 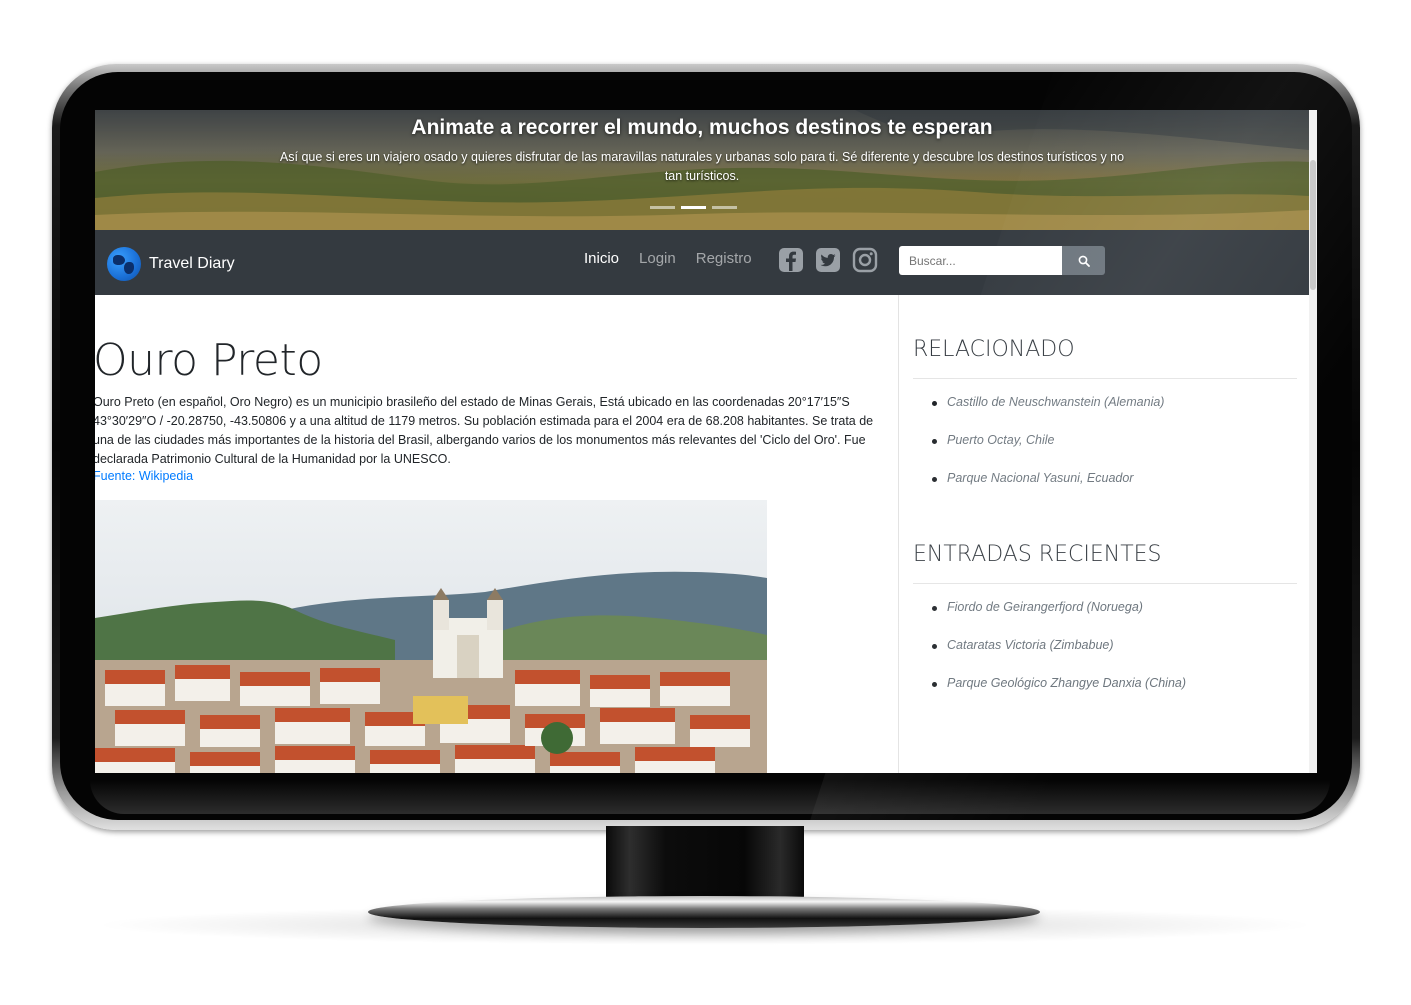 What do you see at coordinates (1037, 554) in the screenshot?
I see `sidebar-heading-recent: ENTRADAS RECIENTES` at bounding box center [1037, 554].